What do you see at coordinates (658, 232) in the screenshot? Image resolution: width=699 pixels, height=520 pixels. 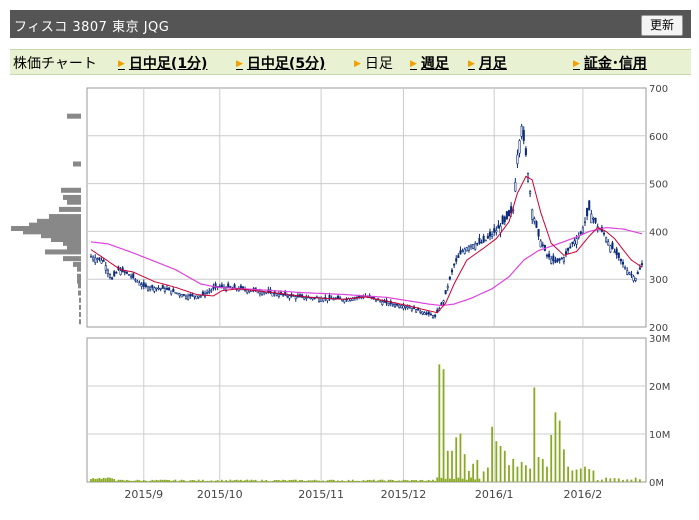 I see `price-tick-label: 400` at bounding box center [658, 232].